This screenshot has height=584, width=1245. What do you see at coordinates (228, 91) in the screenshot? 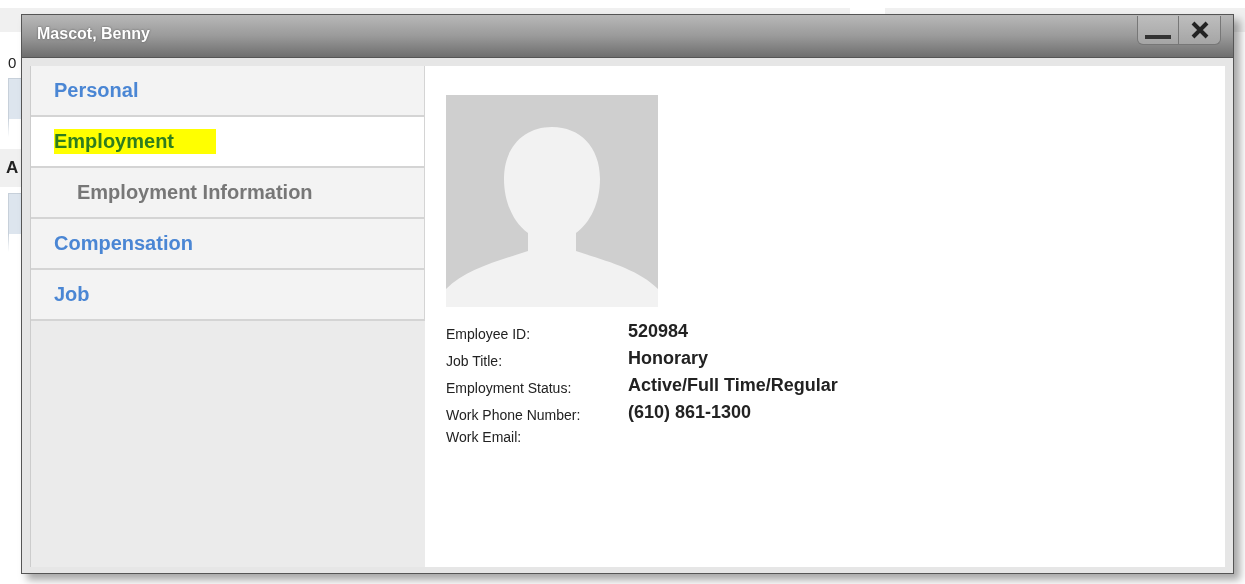
I see `nav-item: Personal` at bounding box center [228, 91].